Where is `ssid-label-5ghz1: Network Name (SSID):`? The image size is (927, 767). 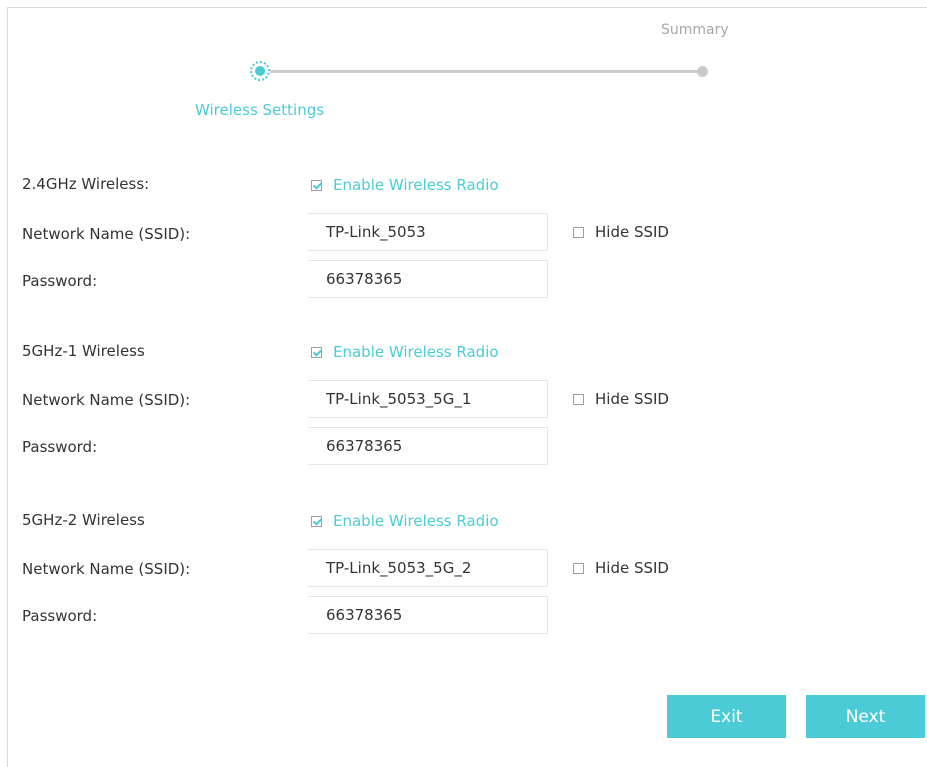
ssid-label-5ghz1: Network Name (SSID): is located at coordinates (106, 400).